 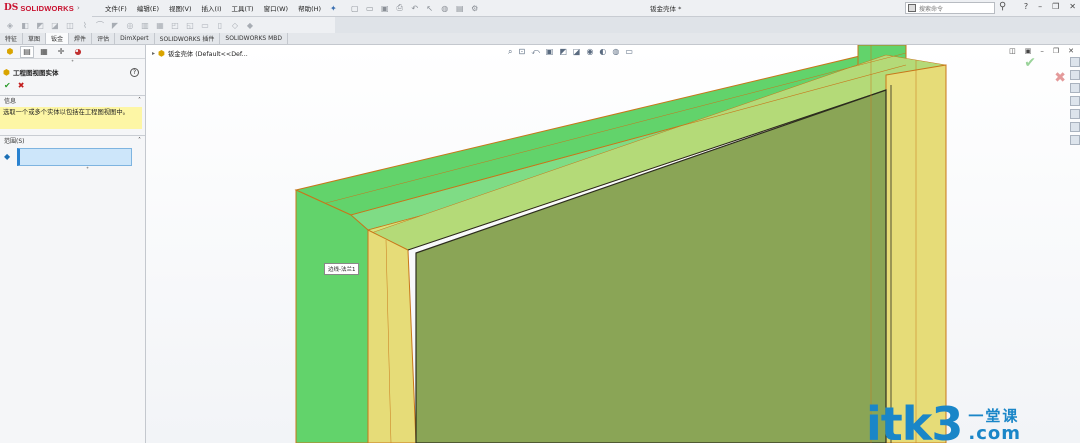 What do you see at coordinates (116, 8) in the screenshot?
I see `menu-file: 文件(F)` at bounding box center [116, 8].